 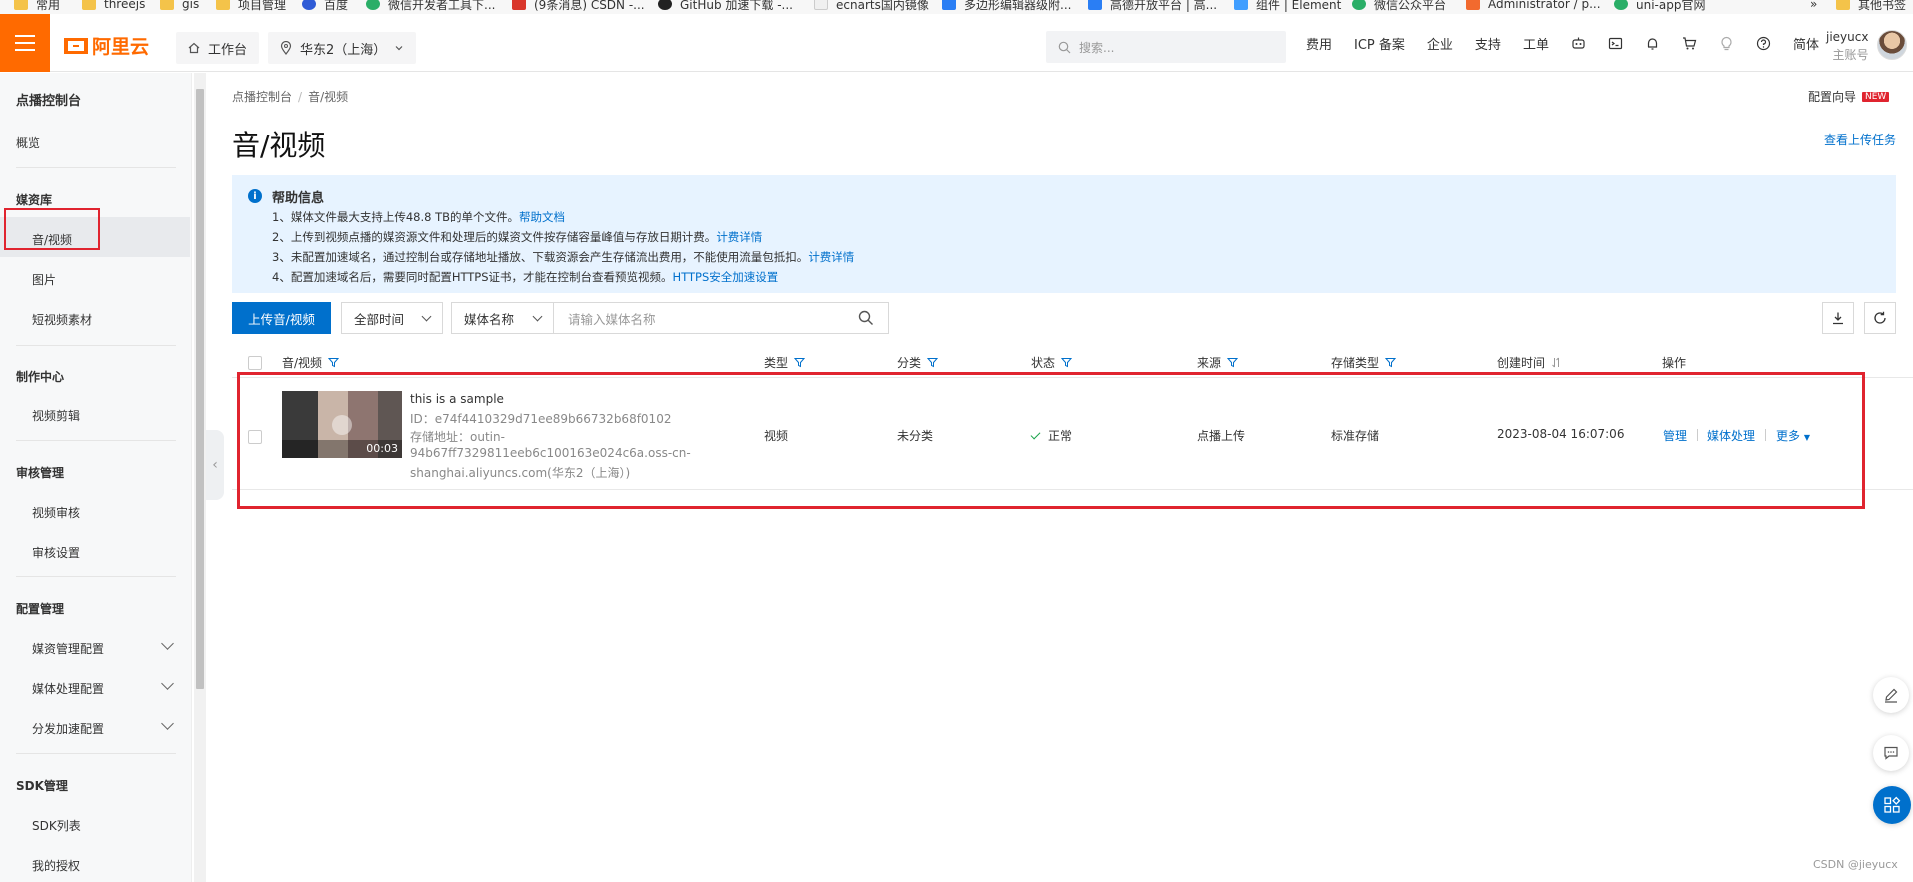 What do you see at coordinates (1536, 43) in the screenshot?
I see `nav-ticket: 工单` at bounding box center [1536, 43].